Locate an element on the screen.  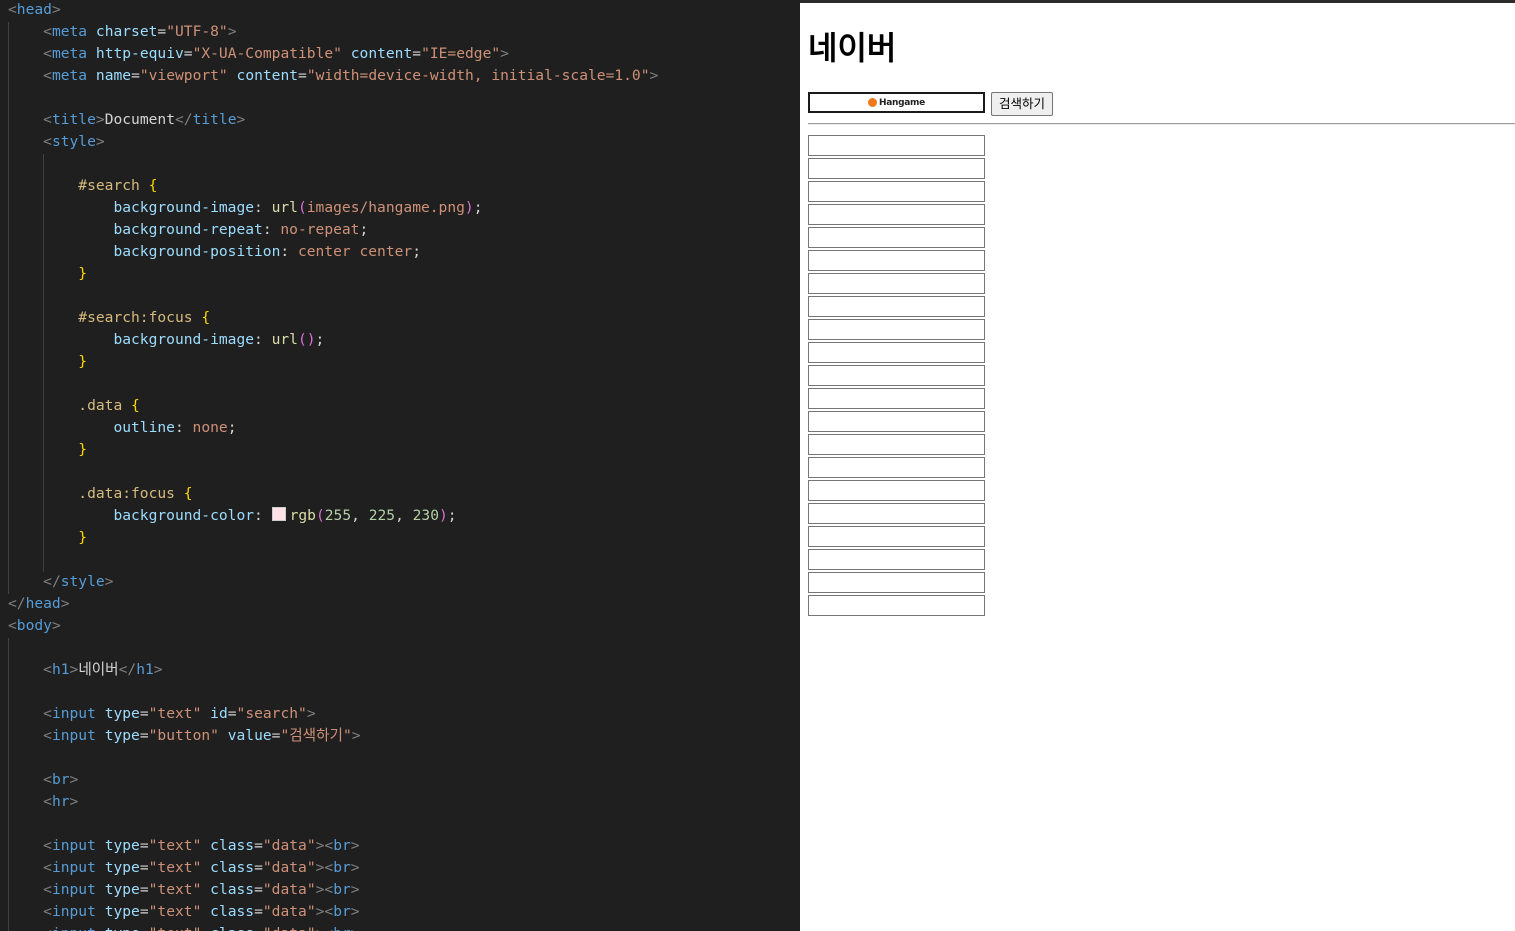
search-button: 검색하기 is located at coordinates (1022, 104).